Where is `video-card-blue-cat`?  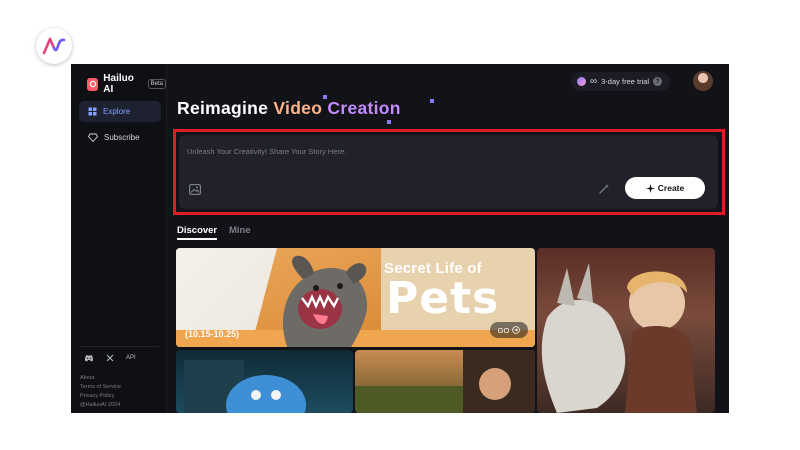 video-card-blue-cat is located at coordinates (264, 381).